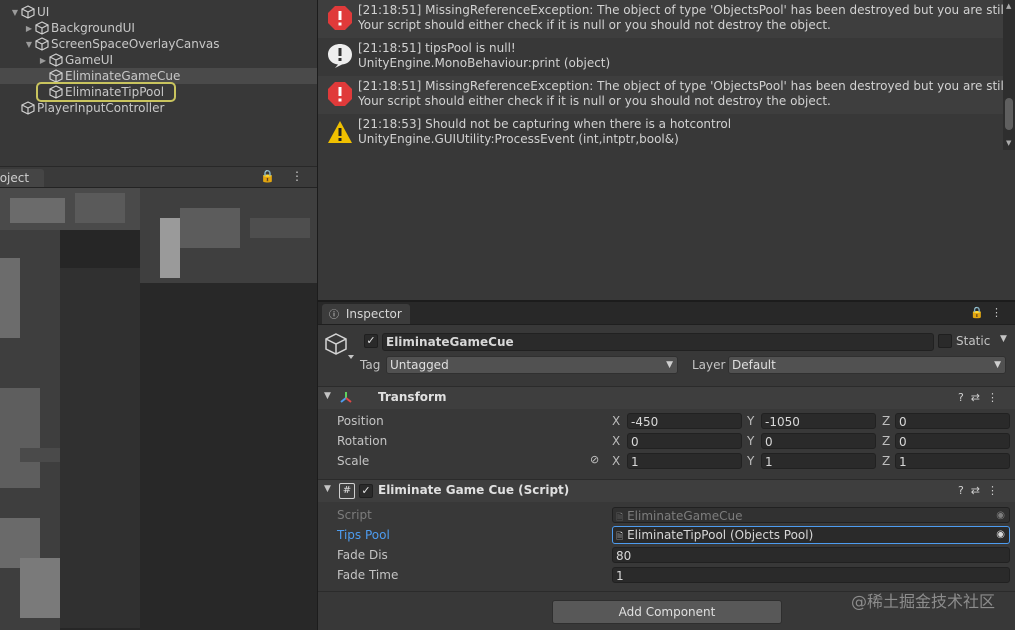 This screenshot has width=1015, height=630. What do you see at coordinates (684, 421) in the screenshot?
I see `position-x-field: -450` at bounding box center [684, 421].